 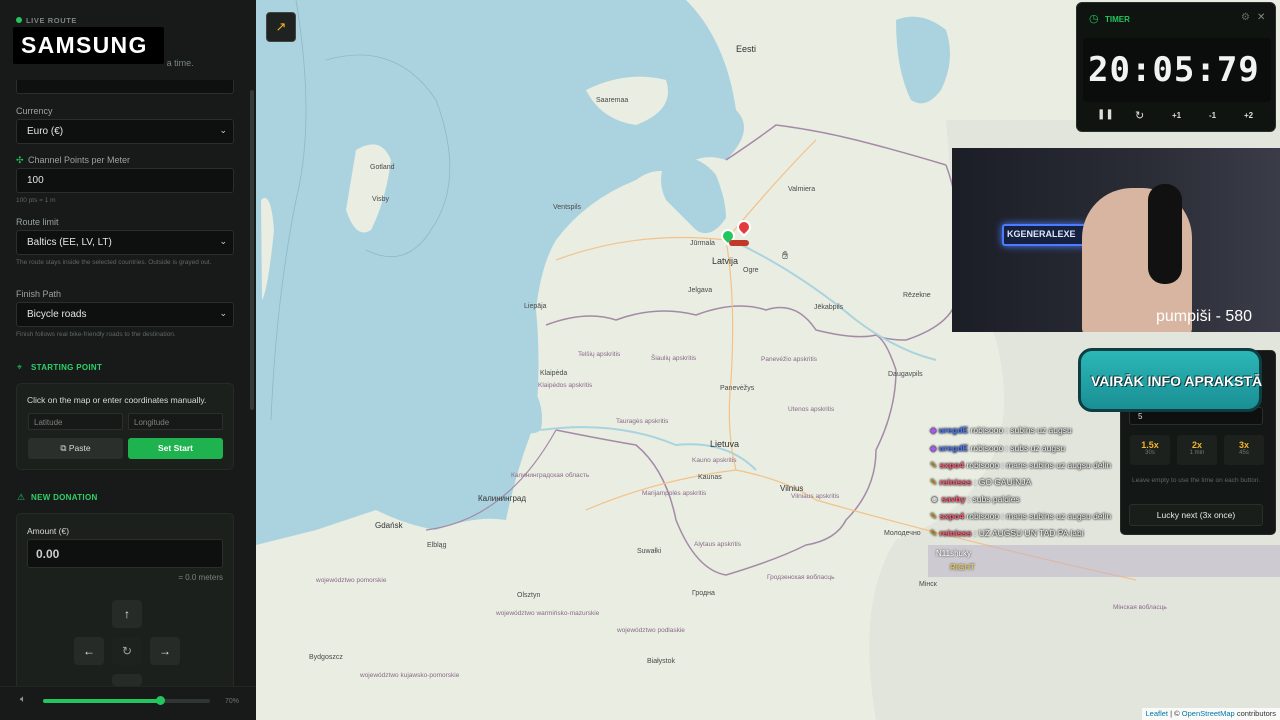 What do you see at coordinates (125, 314) in the screenshot?
I see `finish-path-select: Bicycle roads ⌄` at bounding box center [125, 314].